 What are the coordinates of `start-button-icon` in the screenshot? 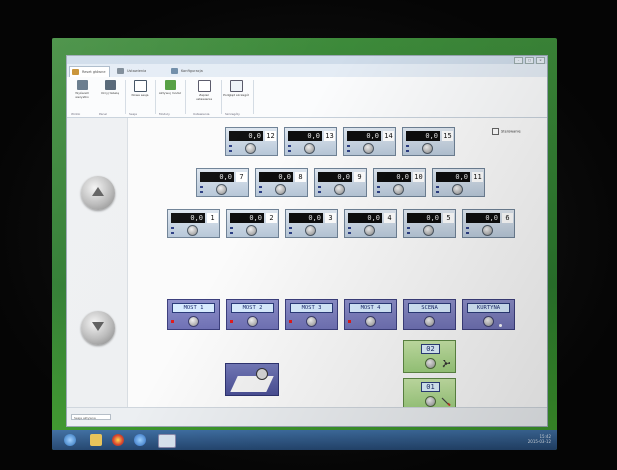 It's located at (70, 440).